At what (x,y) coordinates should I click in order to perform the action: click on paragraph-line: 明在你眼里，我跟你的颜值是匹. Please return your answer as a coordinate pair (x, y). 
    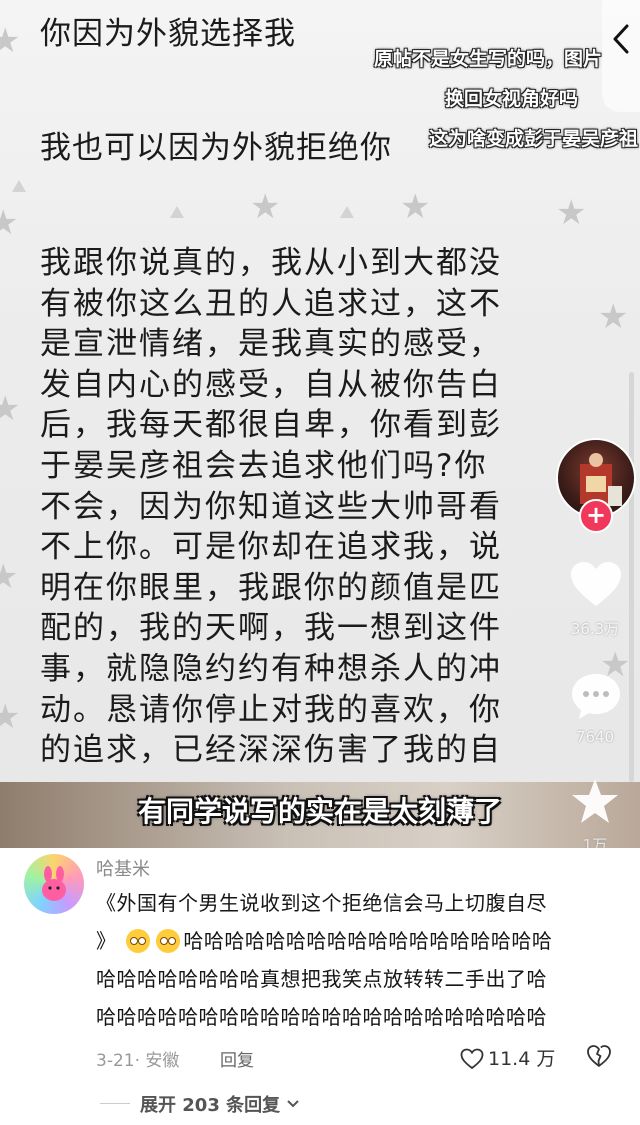
    Looking at the image, I should click on (271, 587).